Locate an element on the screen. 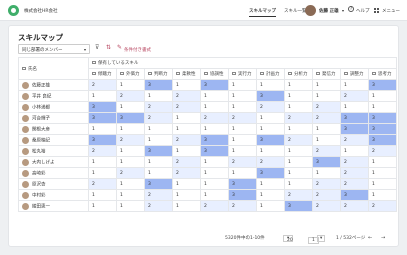 The image size is (407, 255). skill-column-header: 発信力 is located at coordinates (326, 74).